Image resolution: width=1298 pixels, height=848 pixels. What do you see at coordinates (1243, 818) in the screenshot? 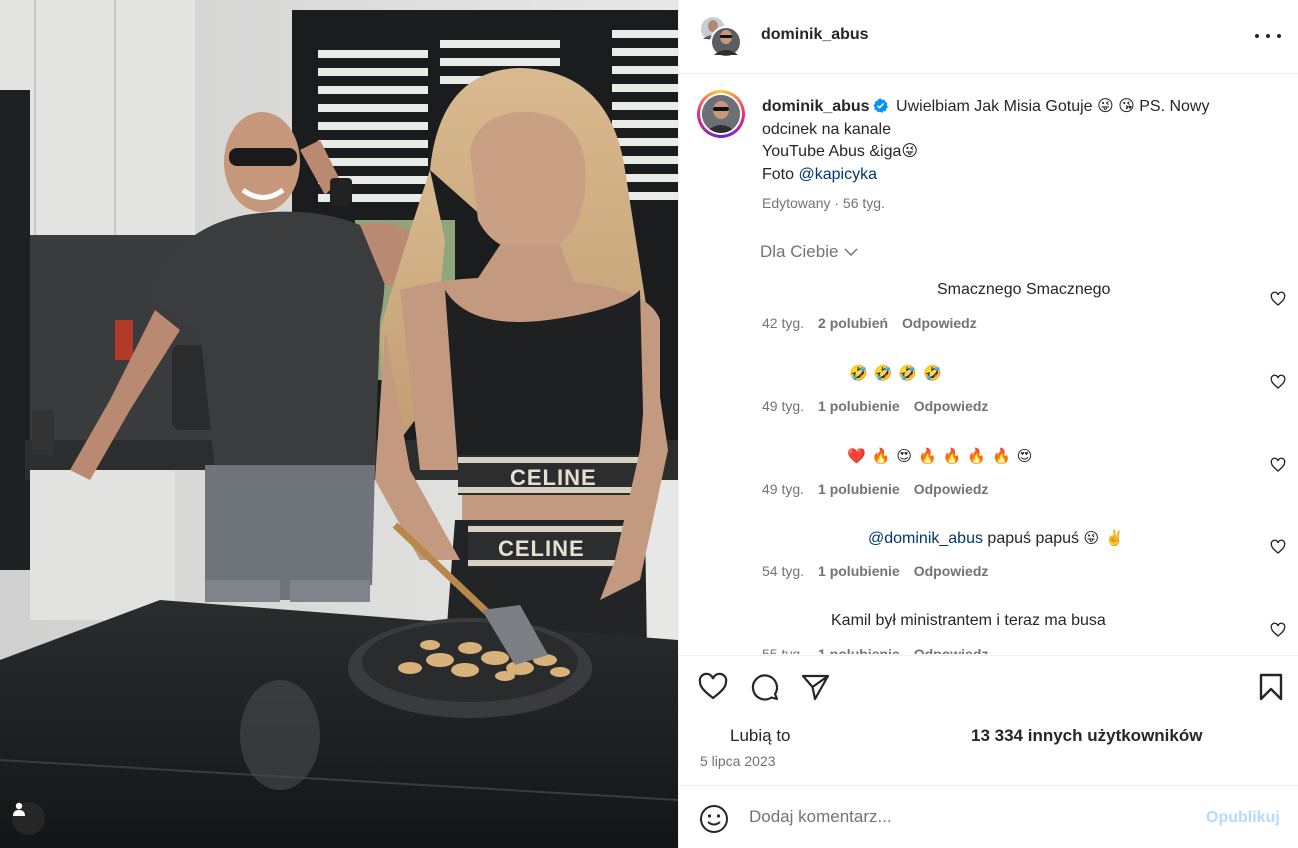
I see `publish-button: Opublikuj` at bounding box center [1243, 818].